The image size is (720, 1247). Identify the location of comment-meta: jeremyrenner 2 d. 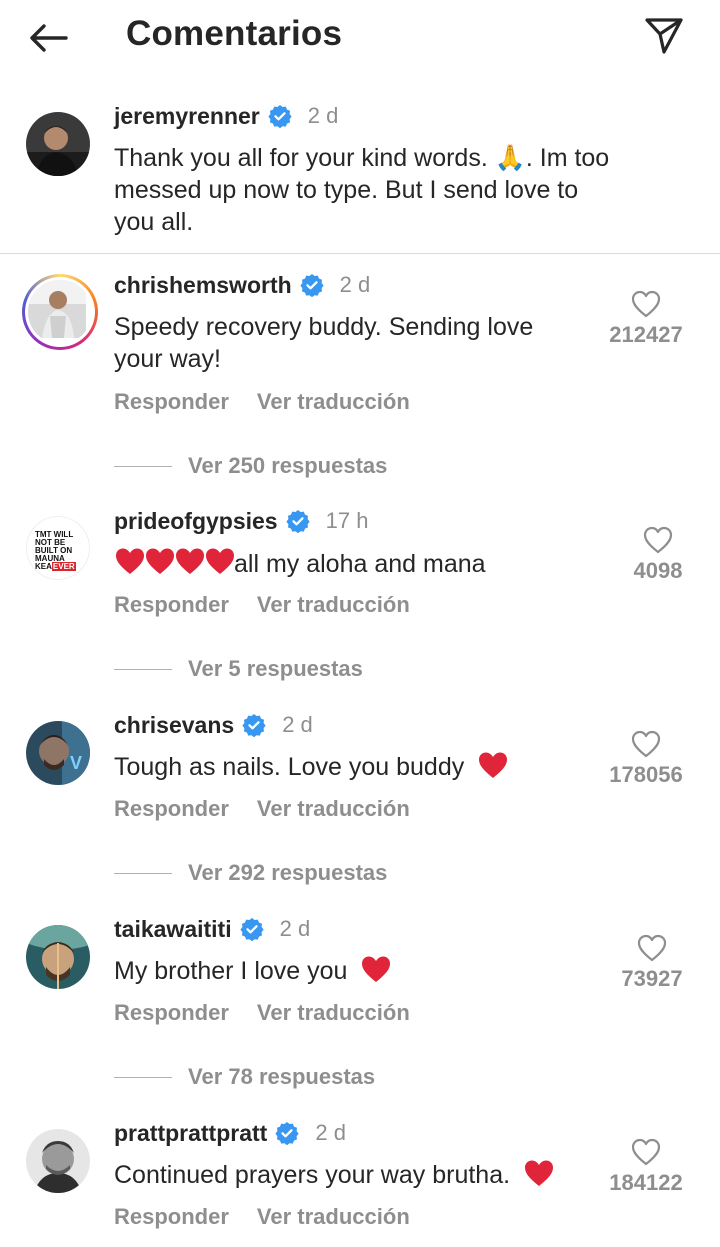
(226, 116).